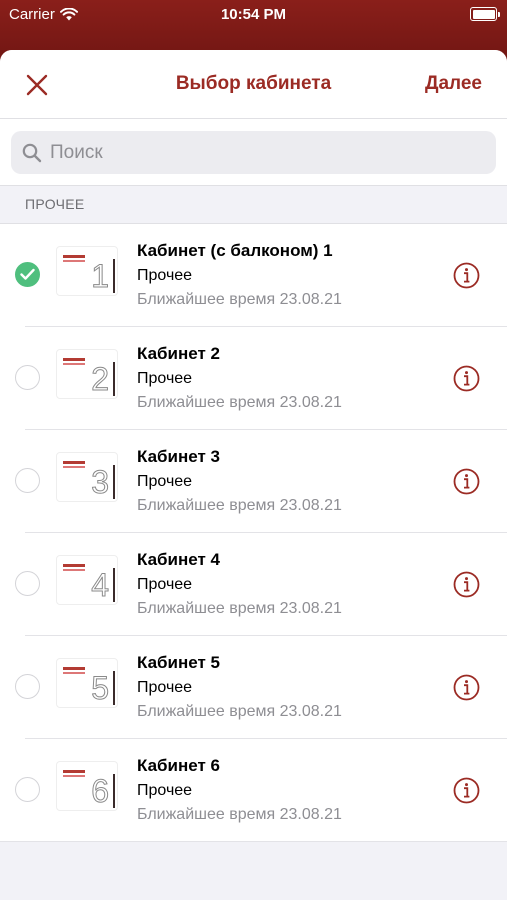 The height and width of the screenshot is (900, 507). What do you see at coordinates (485, 14) in the screenshot?
I see `battery-icon` at bounding box center [485, 14].